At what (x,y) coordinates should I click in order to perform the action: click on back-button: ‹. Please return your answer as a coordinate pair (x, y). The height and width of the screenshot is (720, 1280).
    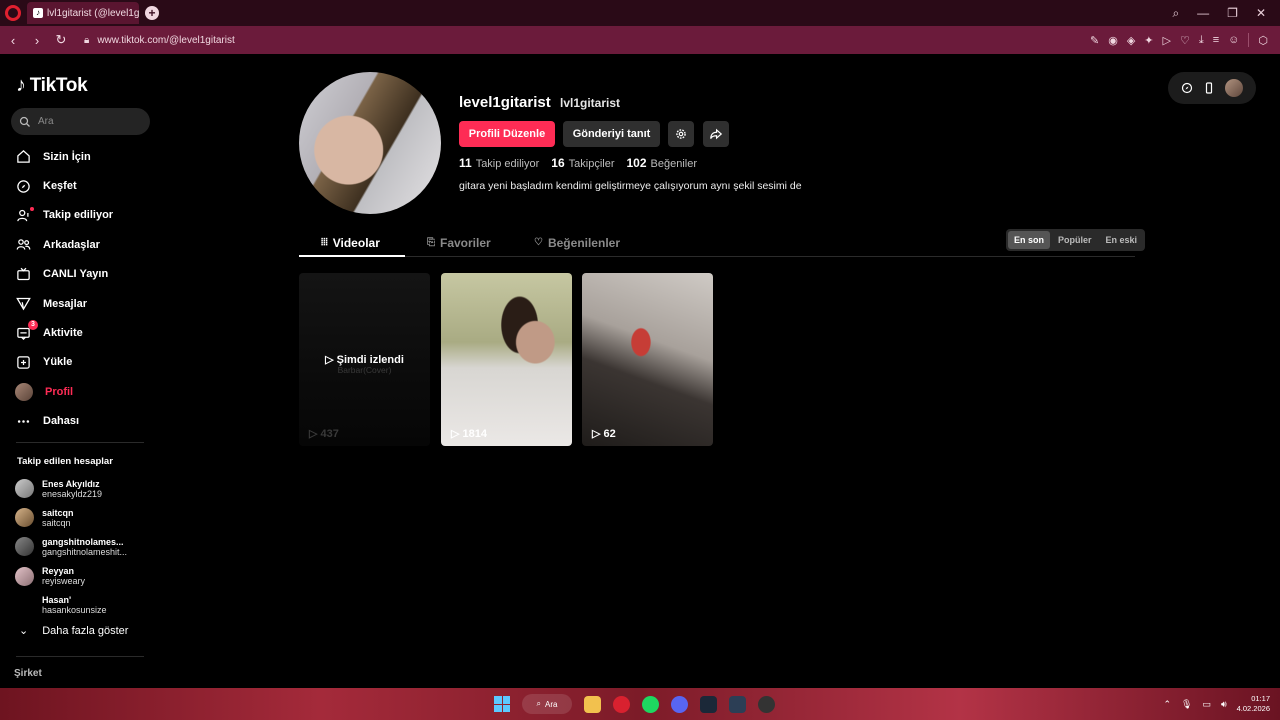
    Looking at the image, I should click on (13, 40).